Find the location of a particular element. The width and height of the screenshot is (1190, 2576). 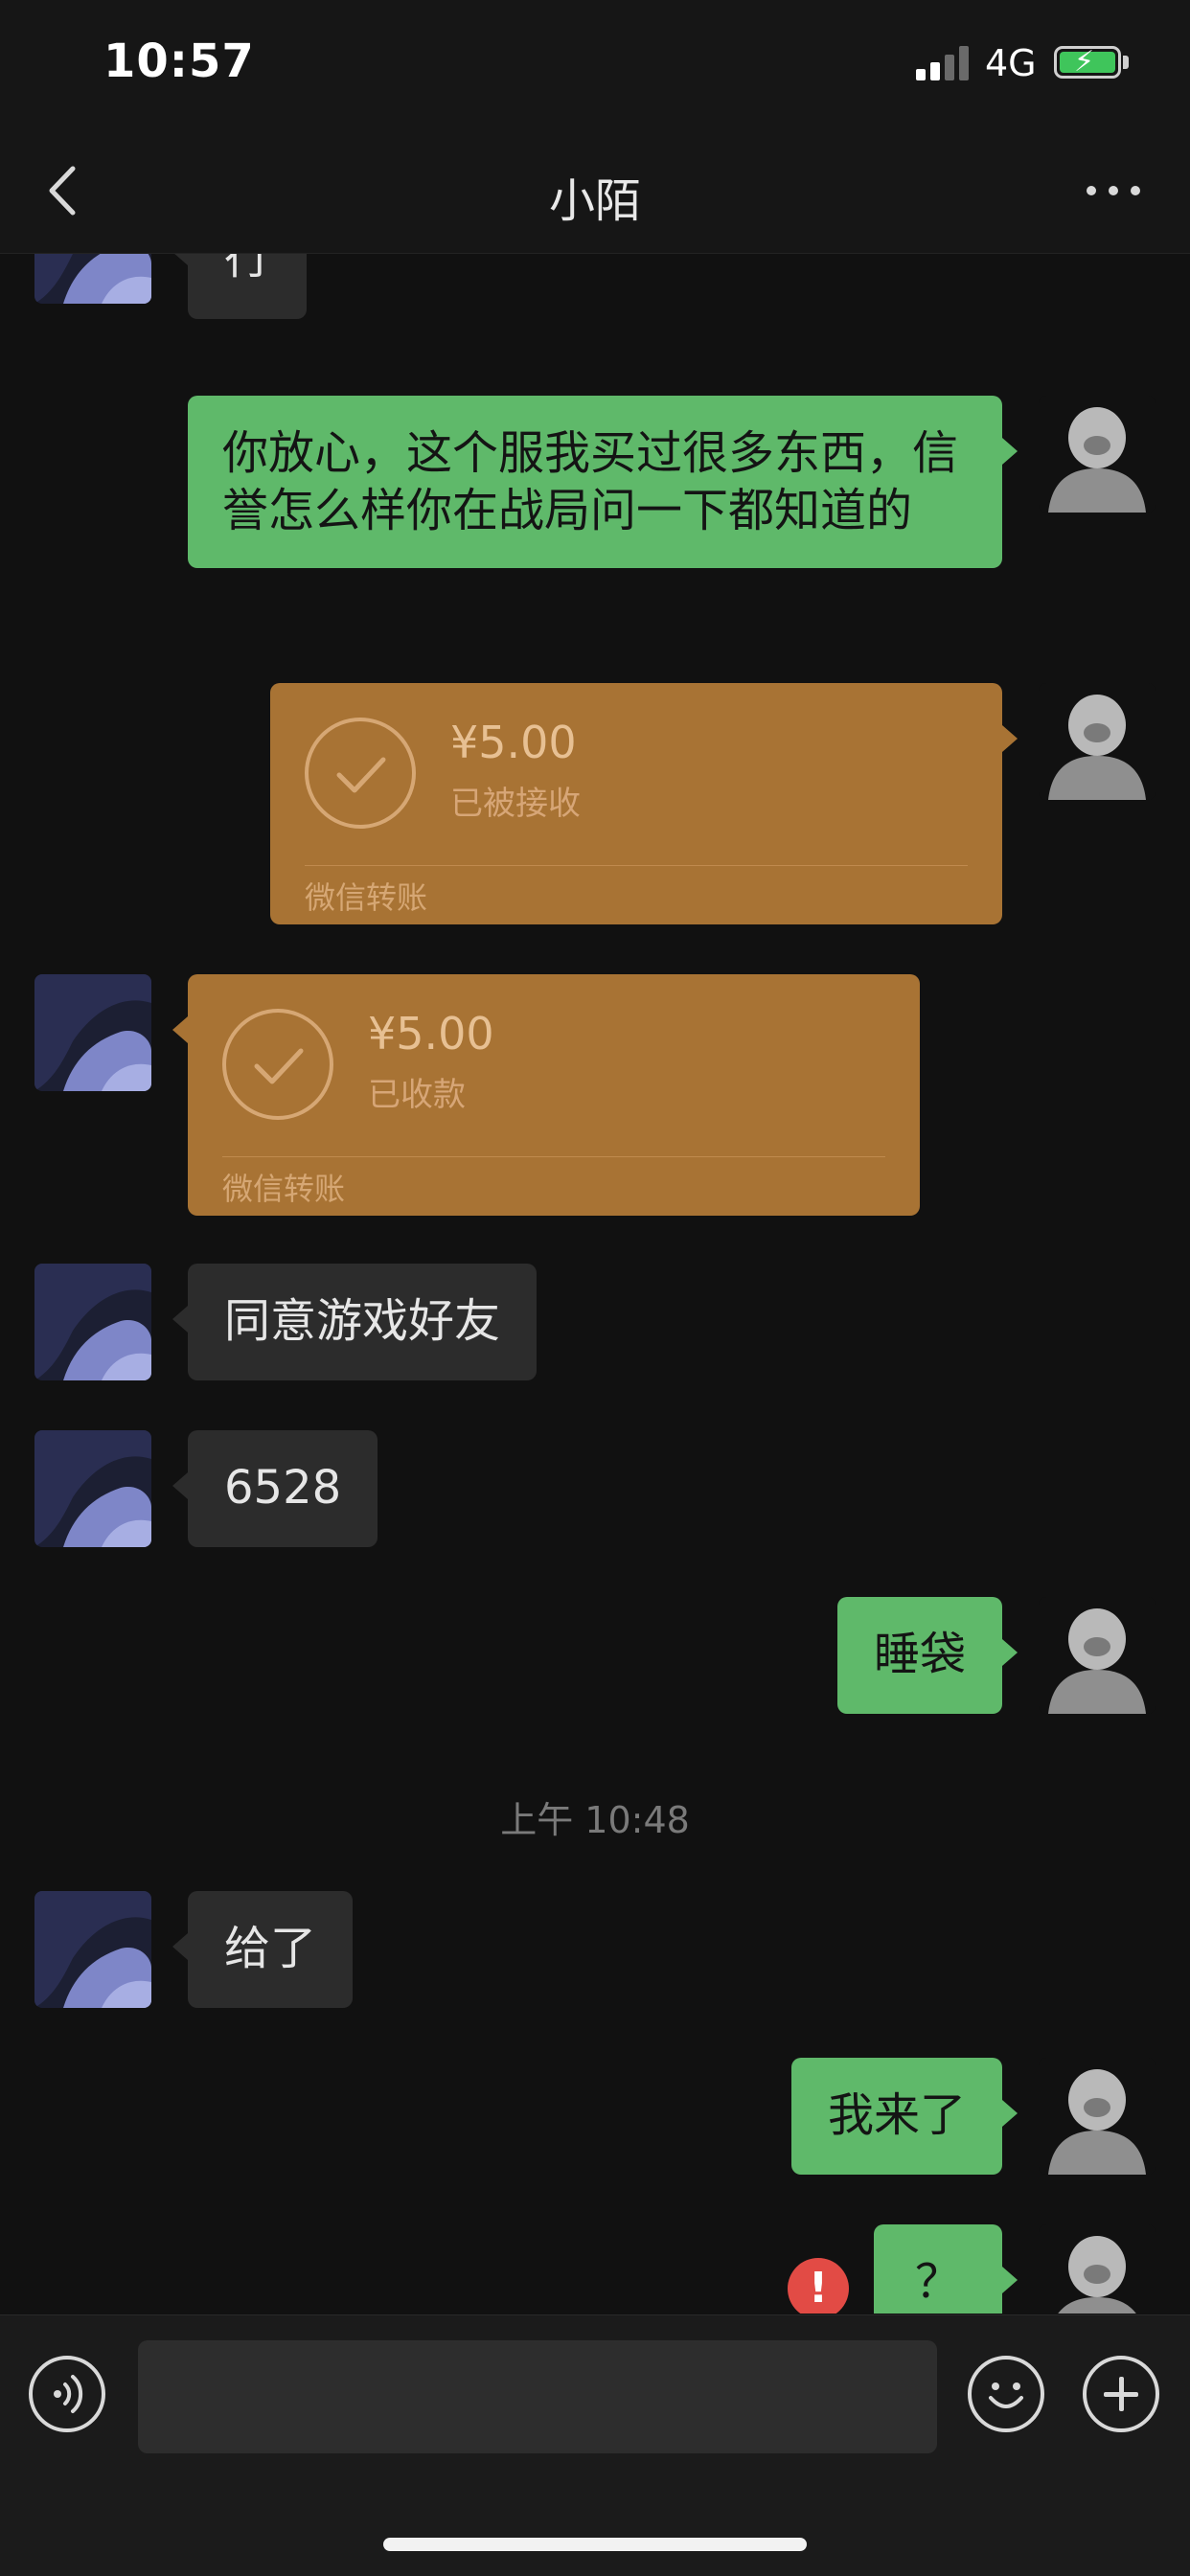

signal-icon is located at coordinates (944, 62).